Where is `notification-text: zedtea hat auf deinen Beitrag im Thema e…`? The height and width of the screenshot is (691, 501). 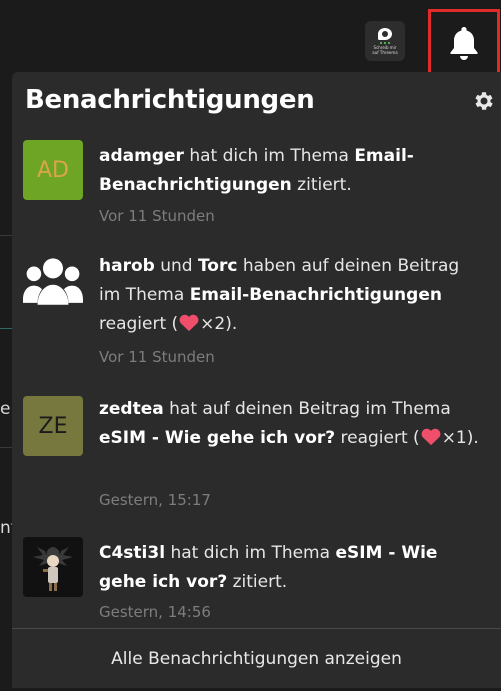 notification-text: zedtea hat auf deinen Beitrag im Thema e… is located at coordinates (289, 423).